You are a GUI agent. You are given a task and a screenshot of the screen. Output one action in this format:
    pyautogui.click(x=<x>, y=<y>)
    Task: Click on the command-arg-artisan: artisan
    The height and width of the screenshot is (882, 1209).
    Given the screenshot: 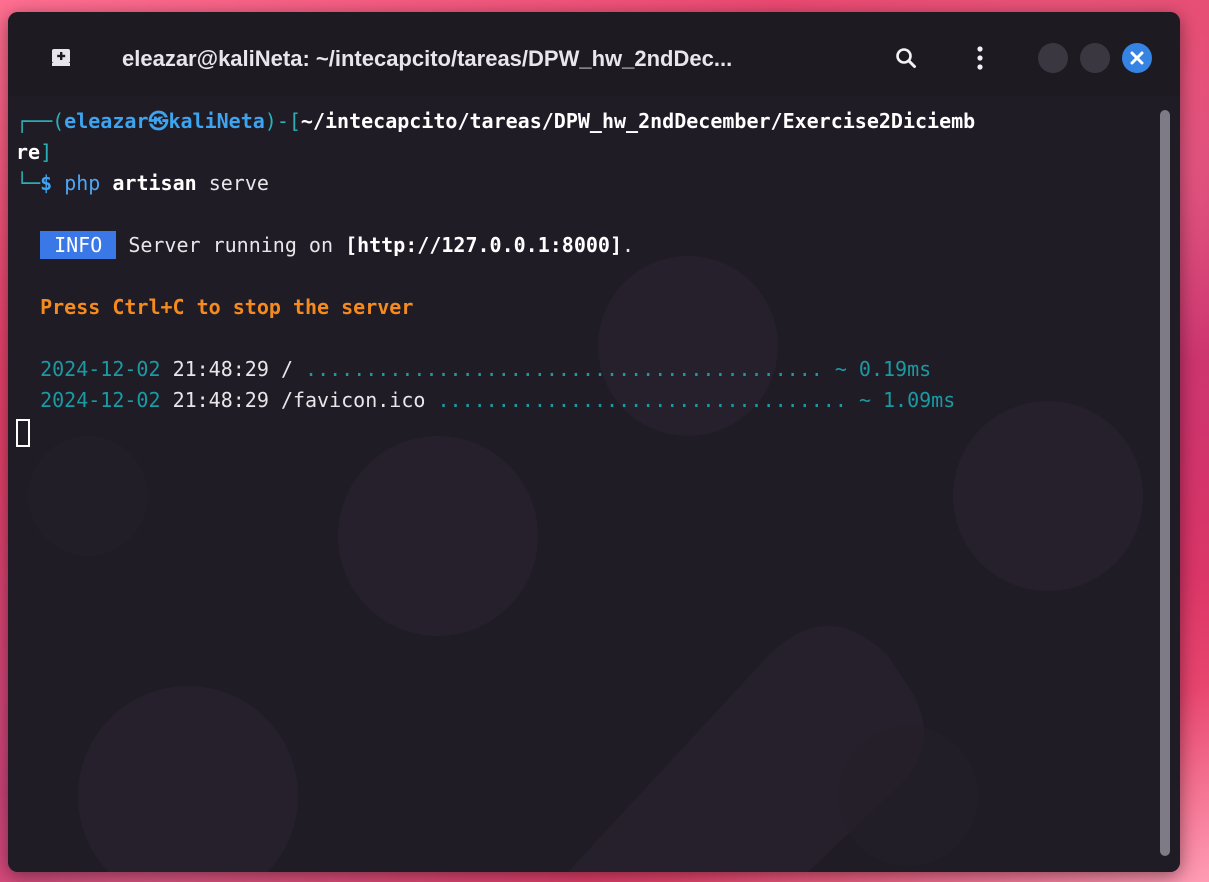 What is the action you would take?
    pyautogui.click(x=154, y=183)
    